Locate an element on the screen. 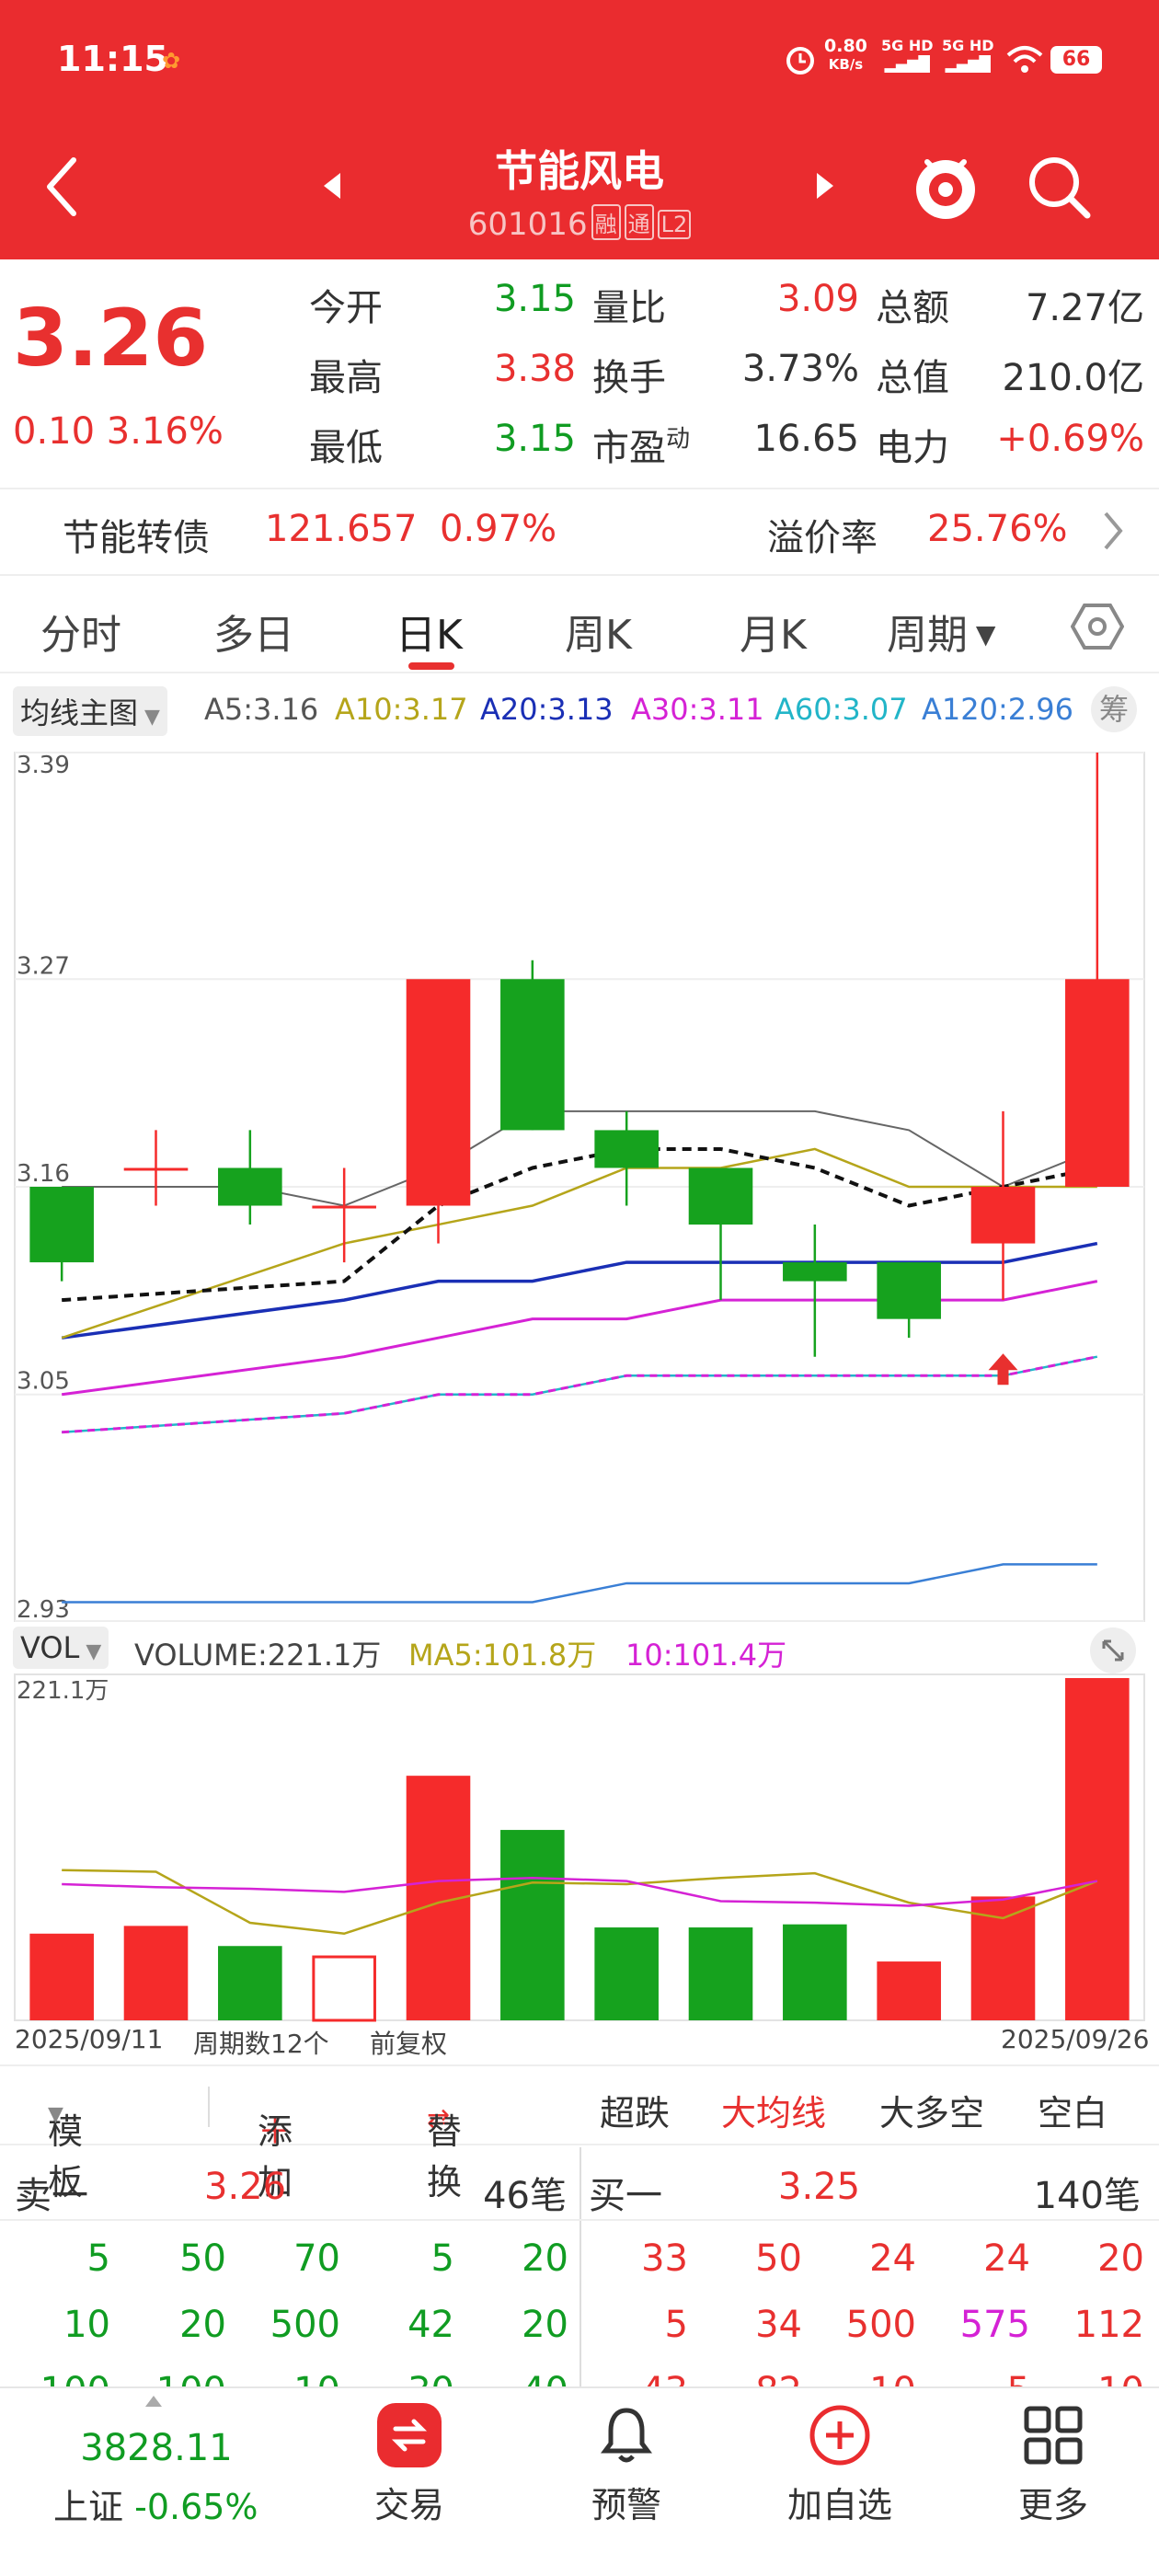  net-speed: 0.80 KB/s is located at coordinates (845, 54).